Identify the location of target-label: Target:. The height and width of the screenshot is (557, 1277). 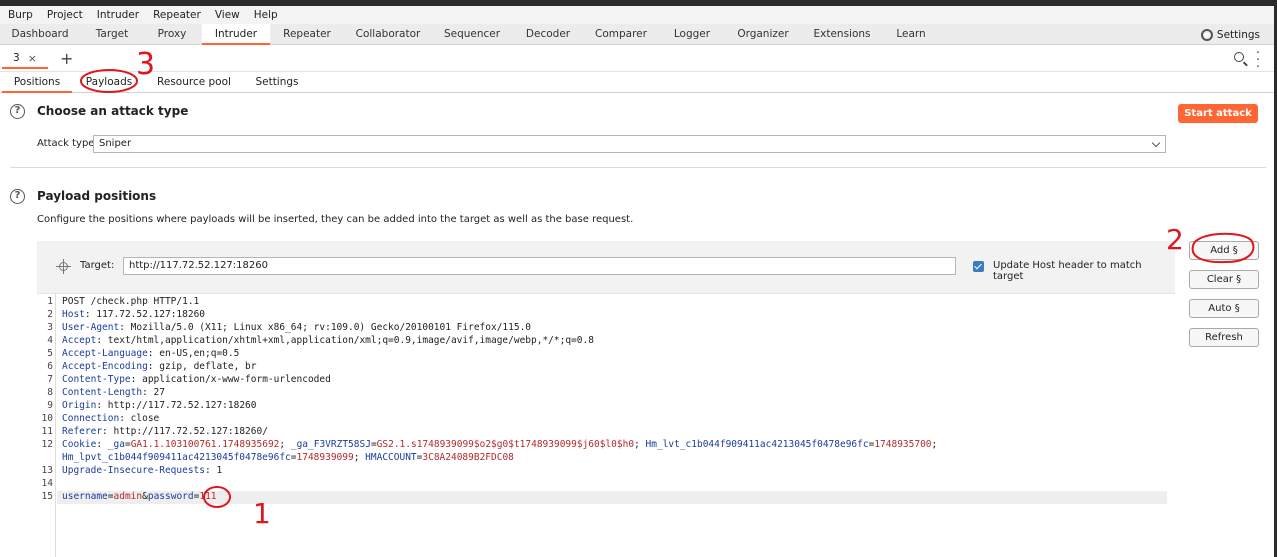
(97, 265).